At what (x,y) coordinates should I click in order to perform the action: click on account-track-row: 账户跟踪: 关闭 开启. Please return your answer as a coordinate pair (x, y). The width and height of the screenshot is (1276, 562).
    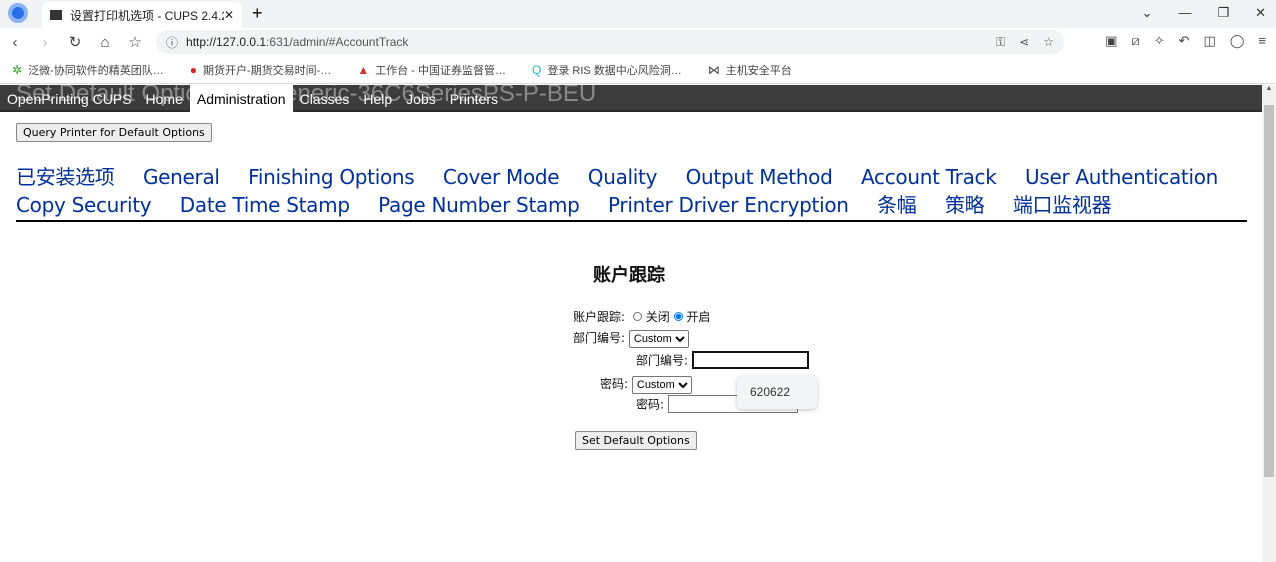
    Looking at the image, I should click on (641, 316).